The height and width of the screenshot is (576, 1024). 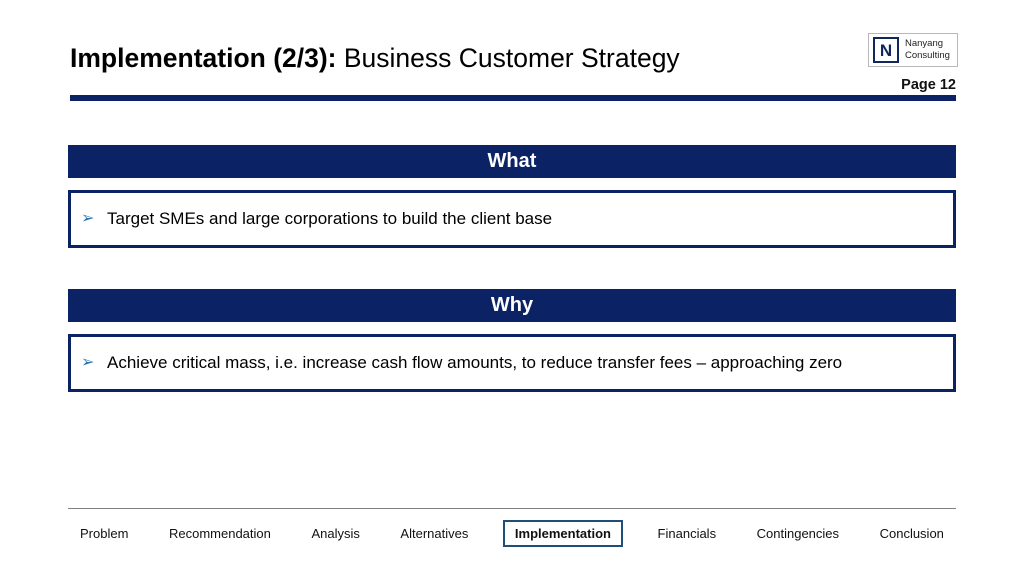 I want to click on logo-wordmark: Nanyang Consulting, so click(x=927, y=50).